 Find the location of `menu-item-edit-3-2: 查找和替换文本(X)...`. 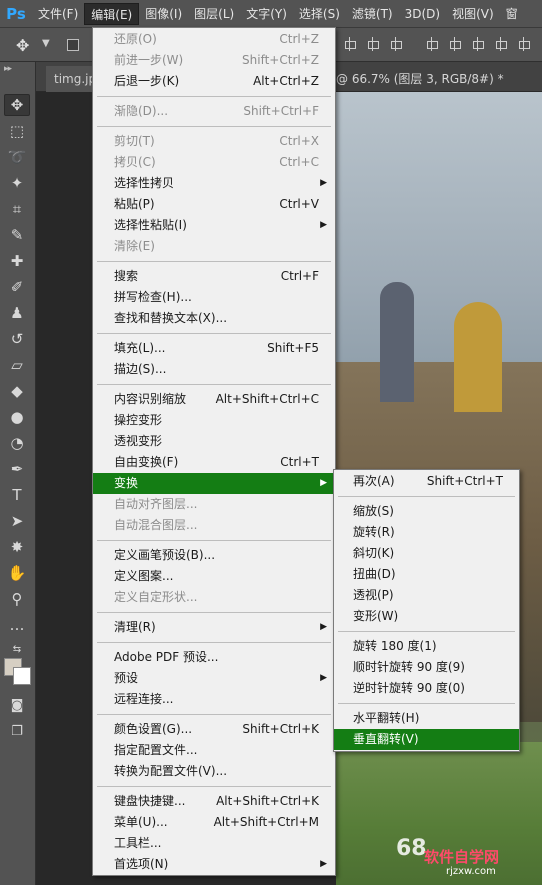

menu-item-edit-3-2: 查找和替换文本(X)... is located at coordinates (214, 318).